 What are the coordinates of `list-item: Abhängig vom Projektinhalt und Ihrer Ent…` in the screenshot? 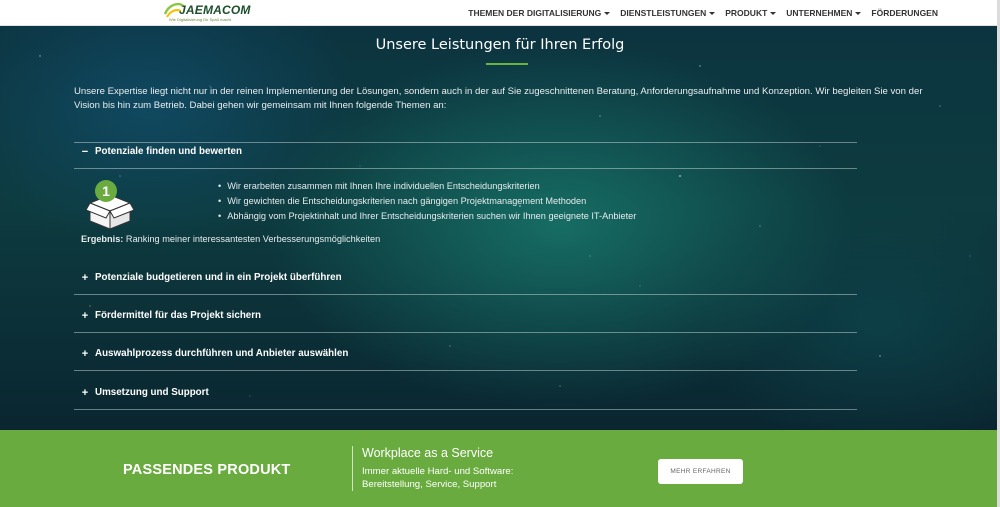 It's located at (427, 216).